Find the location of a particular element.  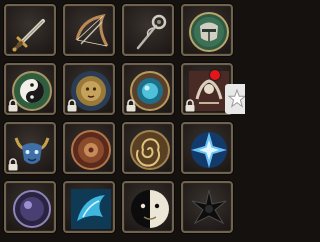

helm-shield-icon is located at coordinates (209, 32).